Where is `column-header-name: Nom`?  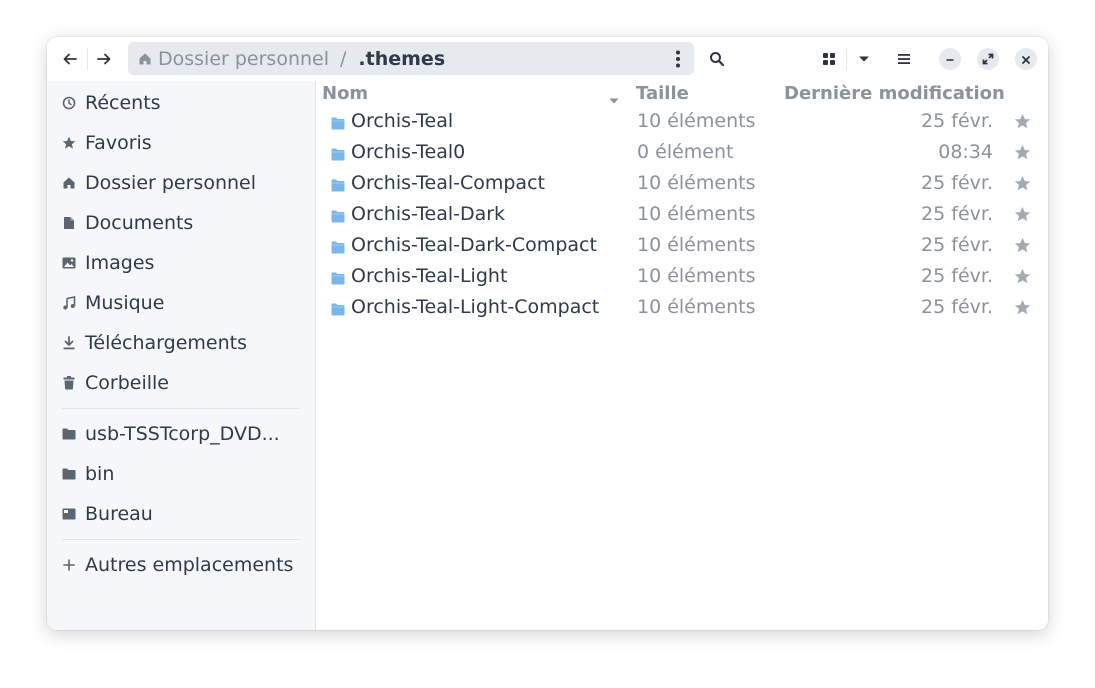
column-header-name: Nom is located at coordinates (345, 93).